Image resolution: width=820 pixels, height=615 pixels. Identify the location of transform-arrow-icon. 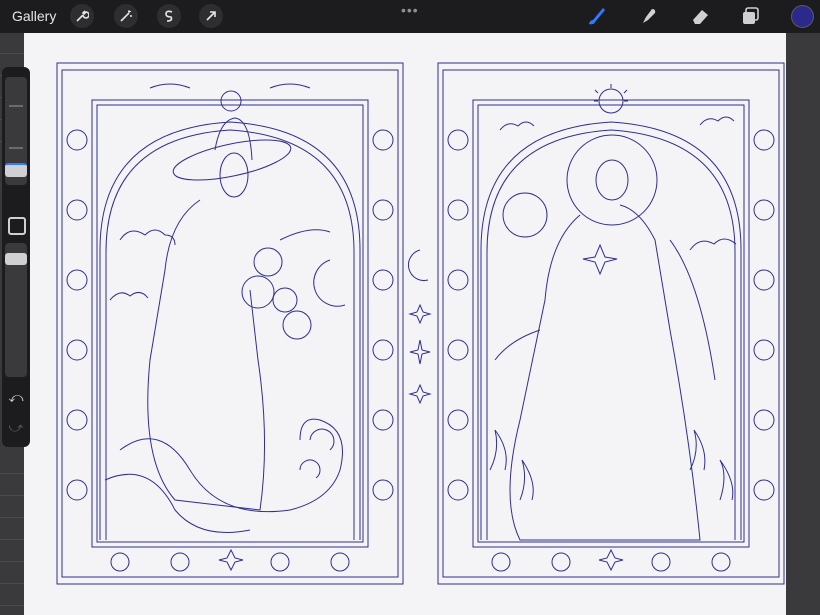
(211, 16).